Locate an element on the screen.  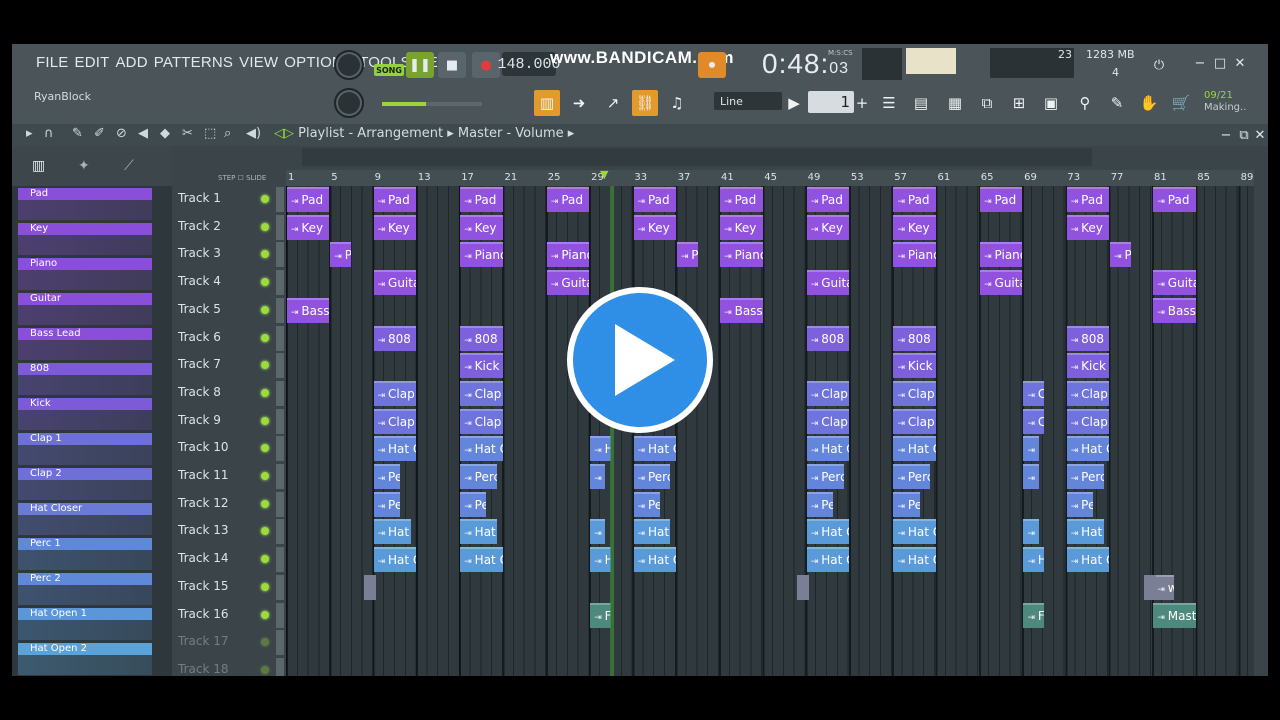
piano-keys-icon: ▥ is located at coordinates (547, 103).